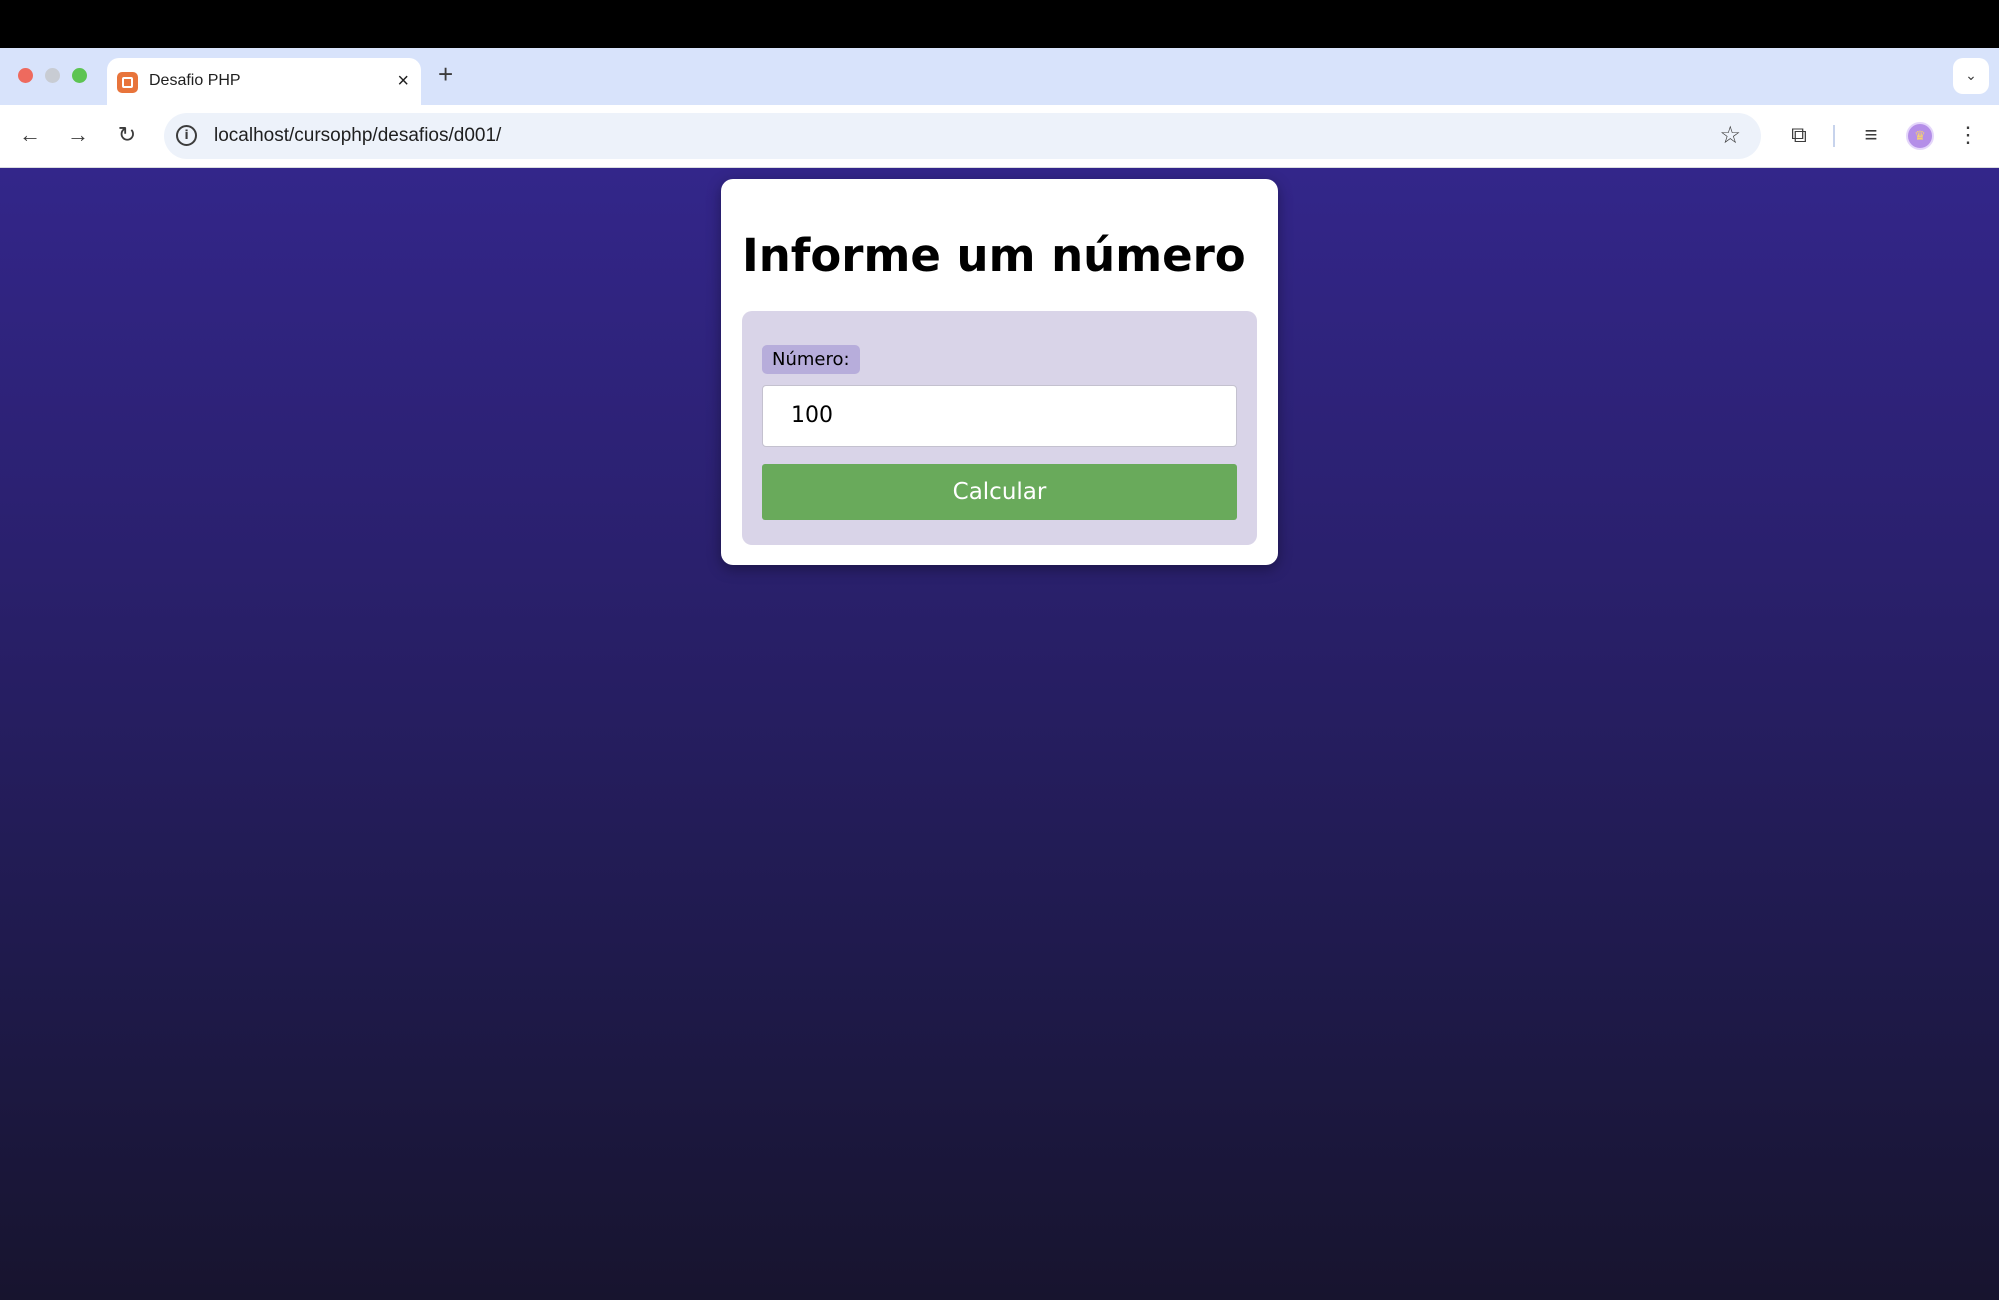  What do you see at coordinates (264, 81) in the screenshot?
I see `tab-desafio-php: Desafio PHP ×` at bounding box center [264, 81].